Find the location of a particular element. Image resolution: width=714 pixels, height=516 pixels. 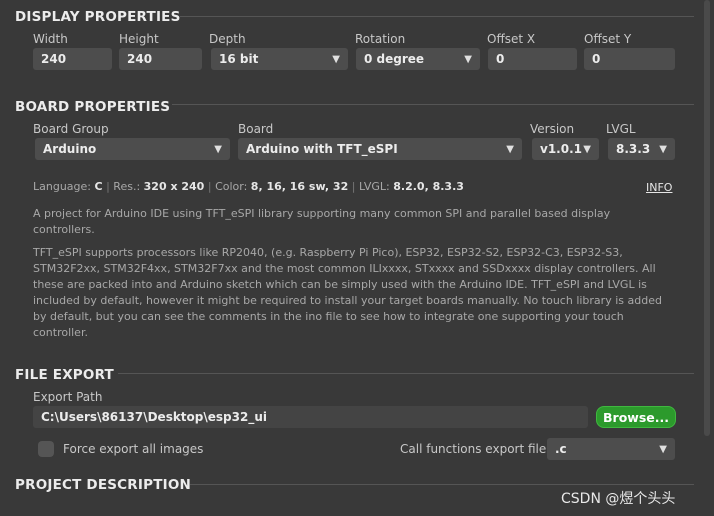

board-select: Arduino with TFT_eSPI ▼ is located at coordinates (380, 149).